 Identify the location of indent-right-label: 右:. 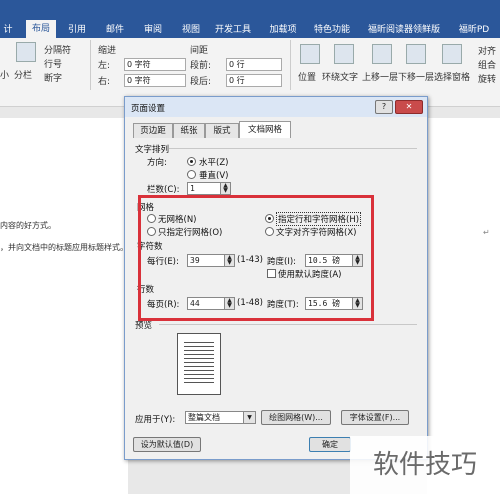
(104, 82).